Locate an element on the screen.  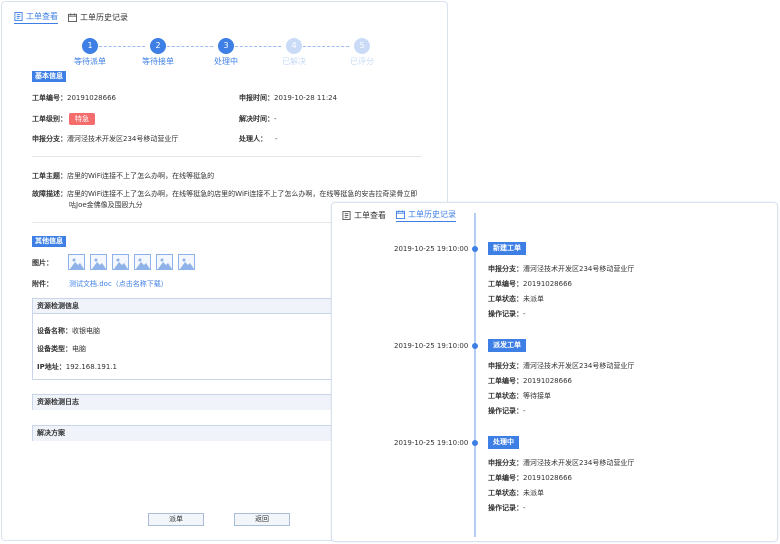
handler-field: 处理人： - is located at coordinates (258, 139).